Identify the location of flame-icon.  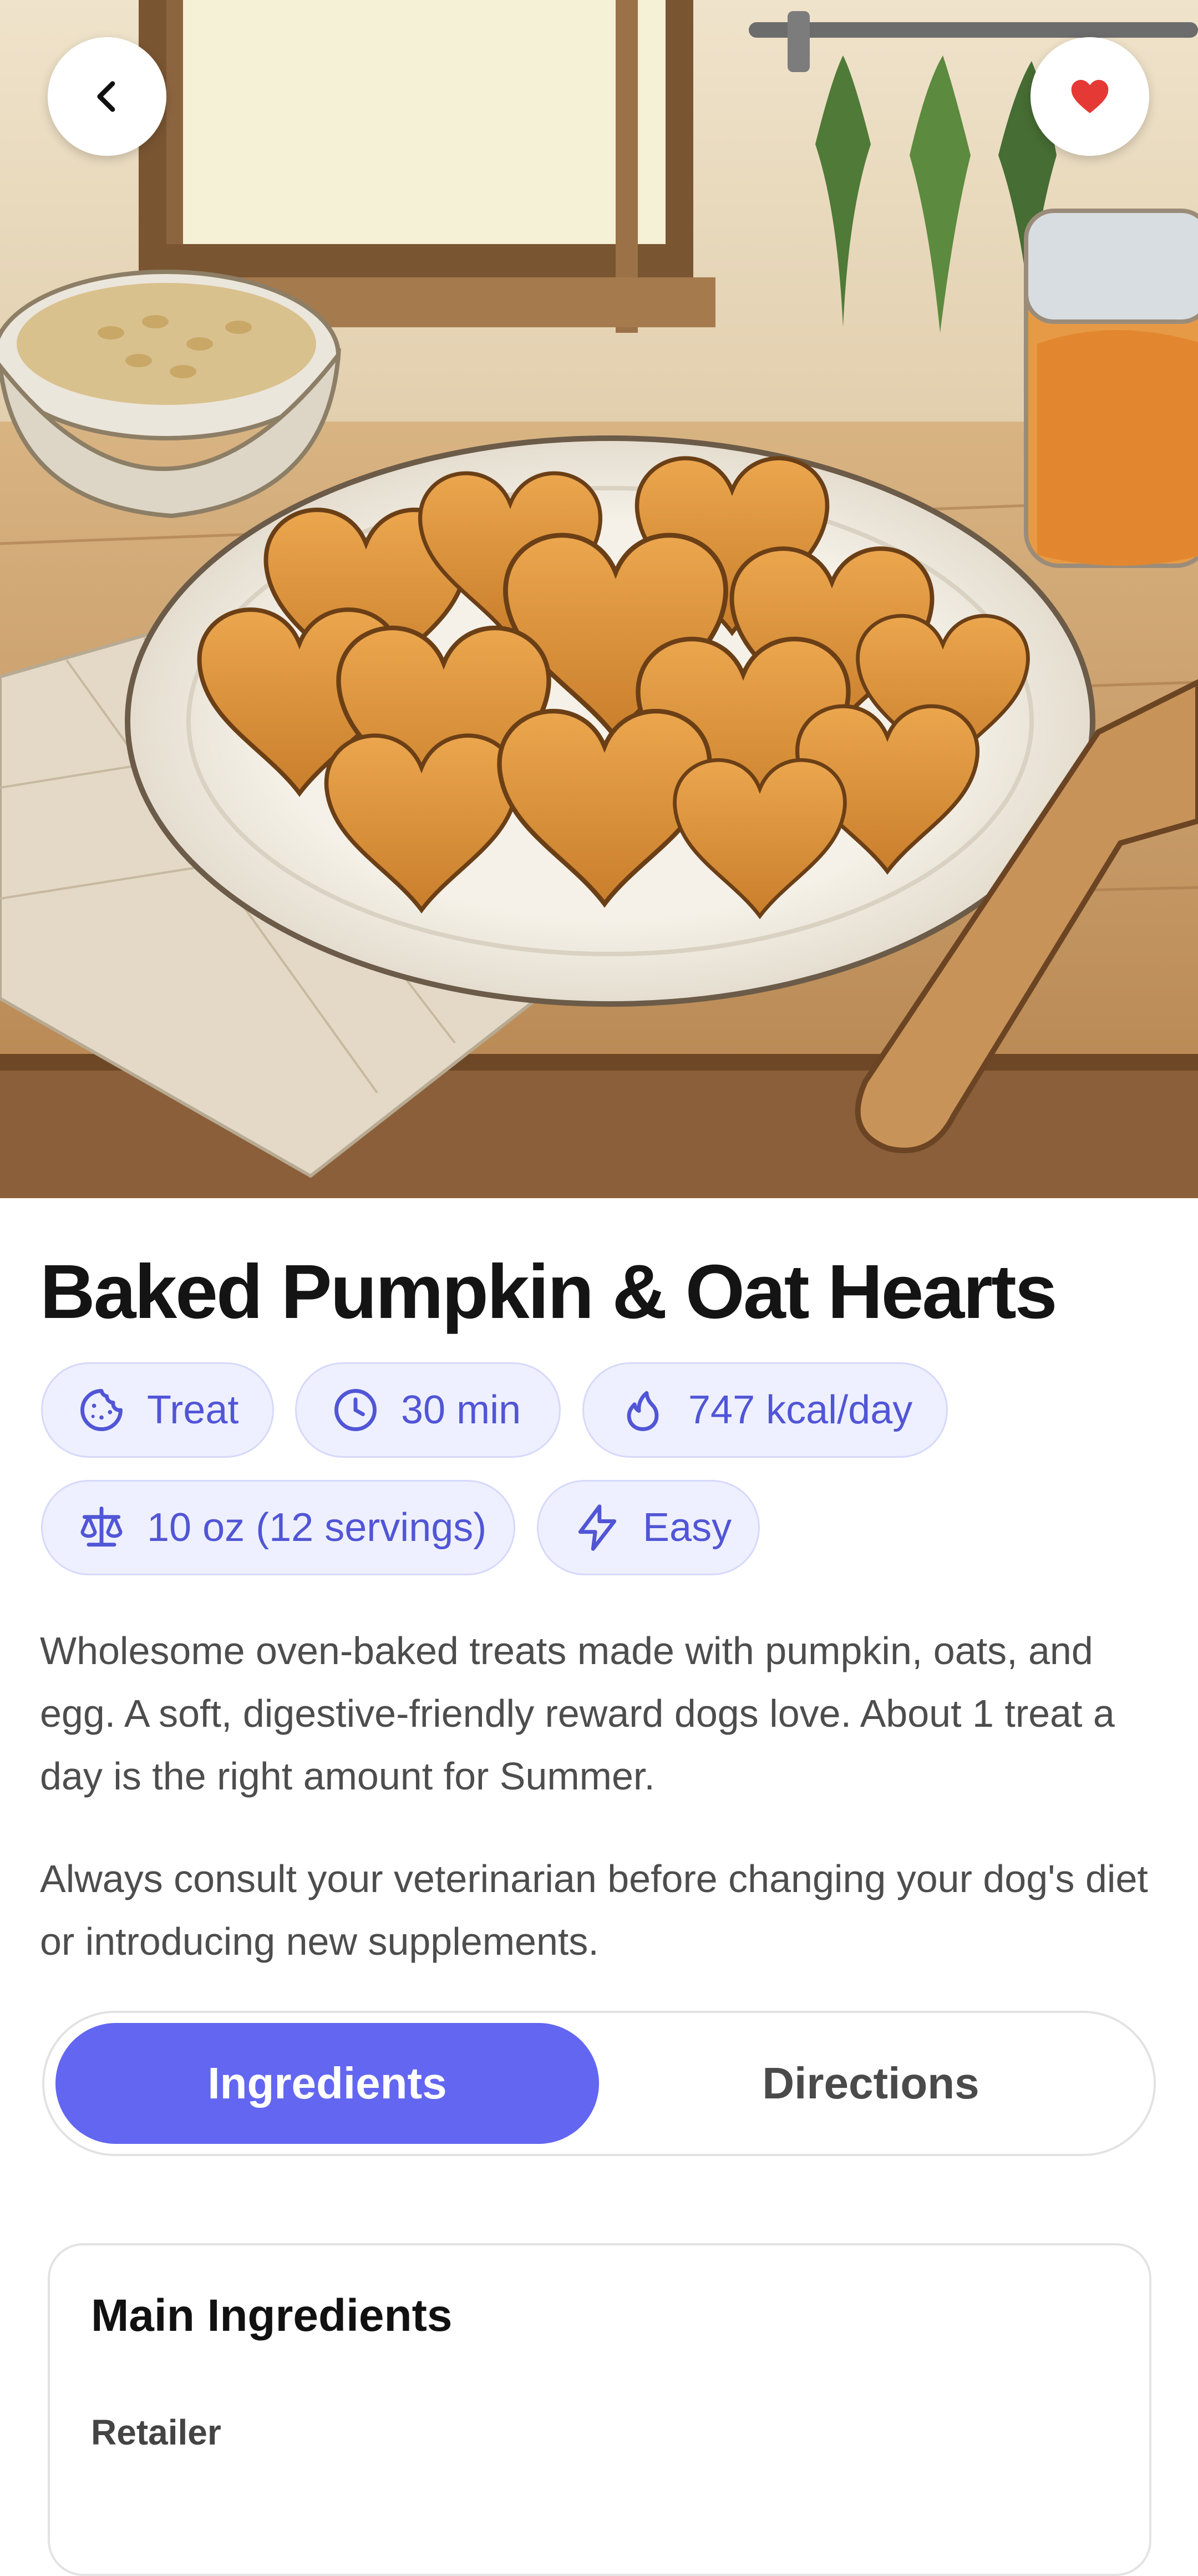
(643, 1411).